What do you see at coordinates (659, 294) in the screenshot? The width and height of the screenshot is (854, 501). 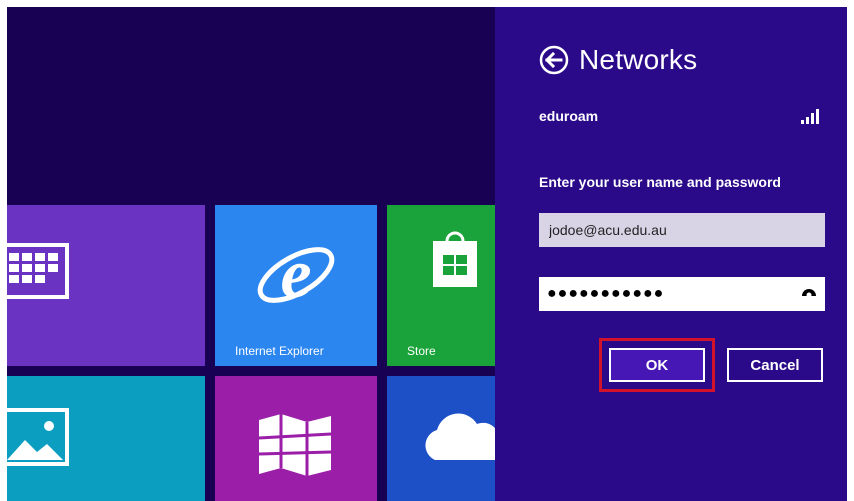 I see `password-field` at bounding box center [659, 294].